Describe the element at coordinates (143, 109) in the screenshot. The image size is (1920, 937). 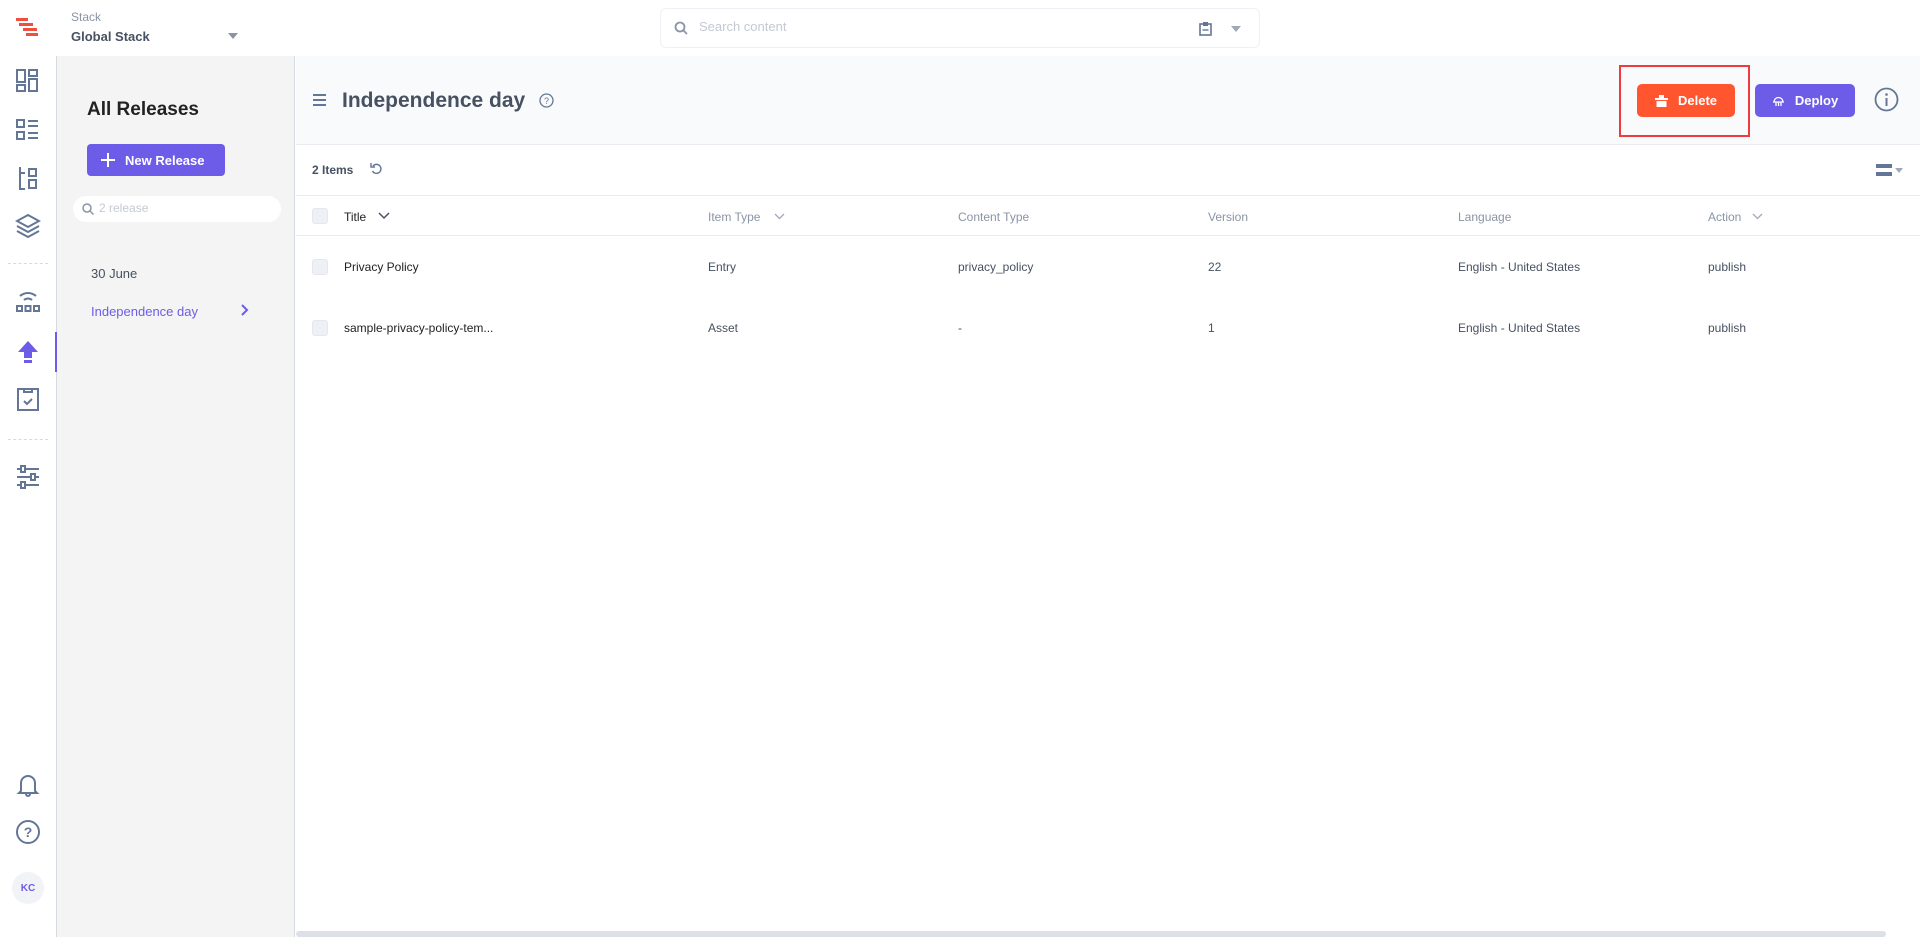
I see `sidebar-title: All Releases` at that location.